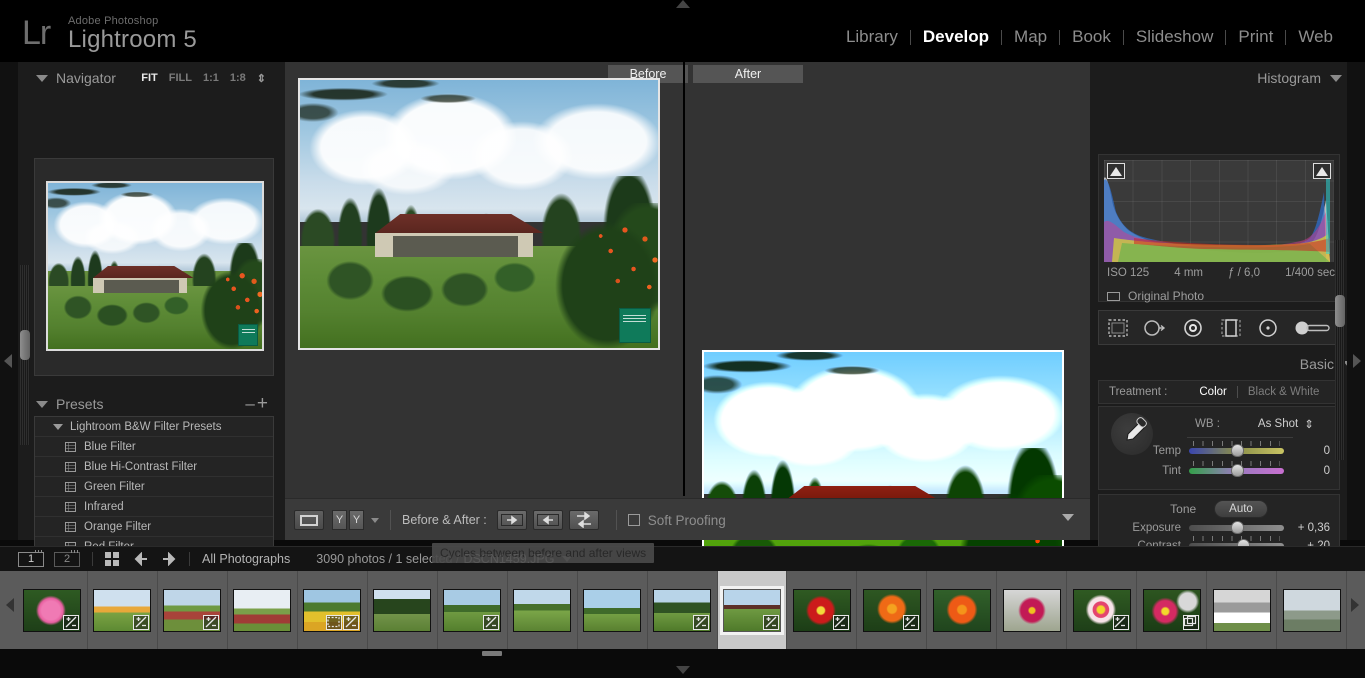 The width and height of the screenshot is (1365, 678). Describe the element at coordinates (492, 653) in the screenshot. I see `filmstrip-resize-grip` at that location.